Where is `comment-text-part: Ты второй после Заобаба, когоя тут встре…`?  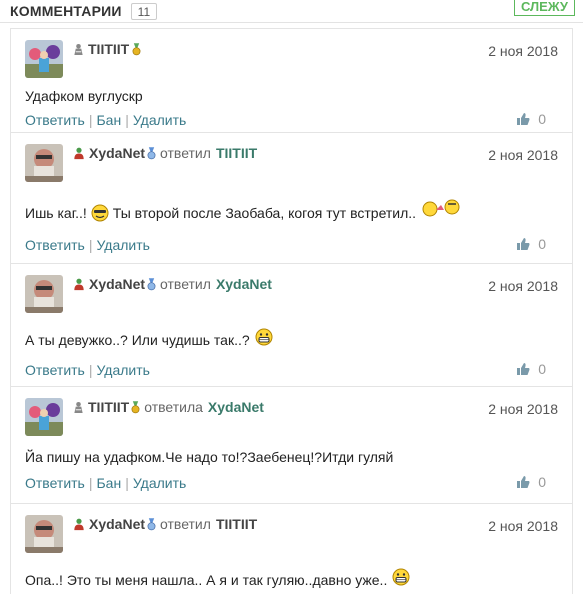 comment-text-part: Ты второй после Заобаба, когоя тут встре… is located at coordinates (264, 213).